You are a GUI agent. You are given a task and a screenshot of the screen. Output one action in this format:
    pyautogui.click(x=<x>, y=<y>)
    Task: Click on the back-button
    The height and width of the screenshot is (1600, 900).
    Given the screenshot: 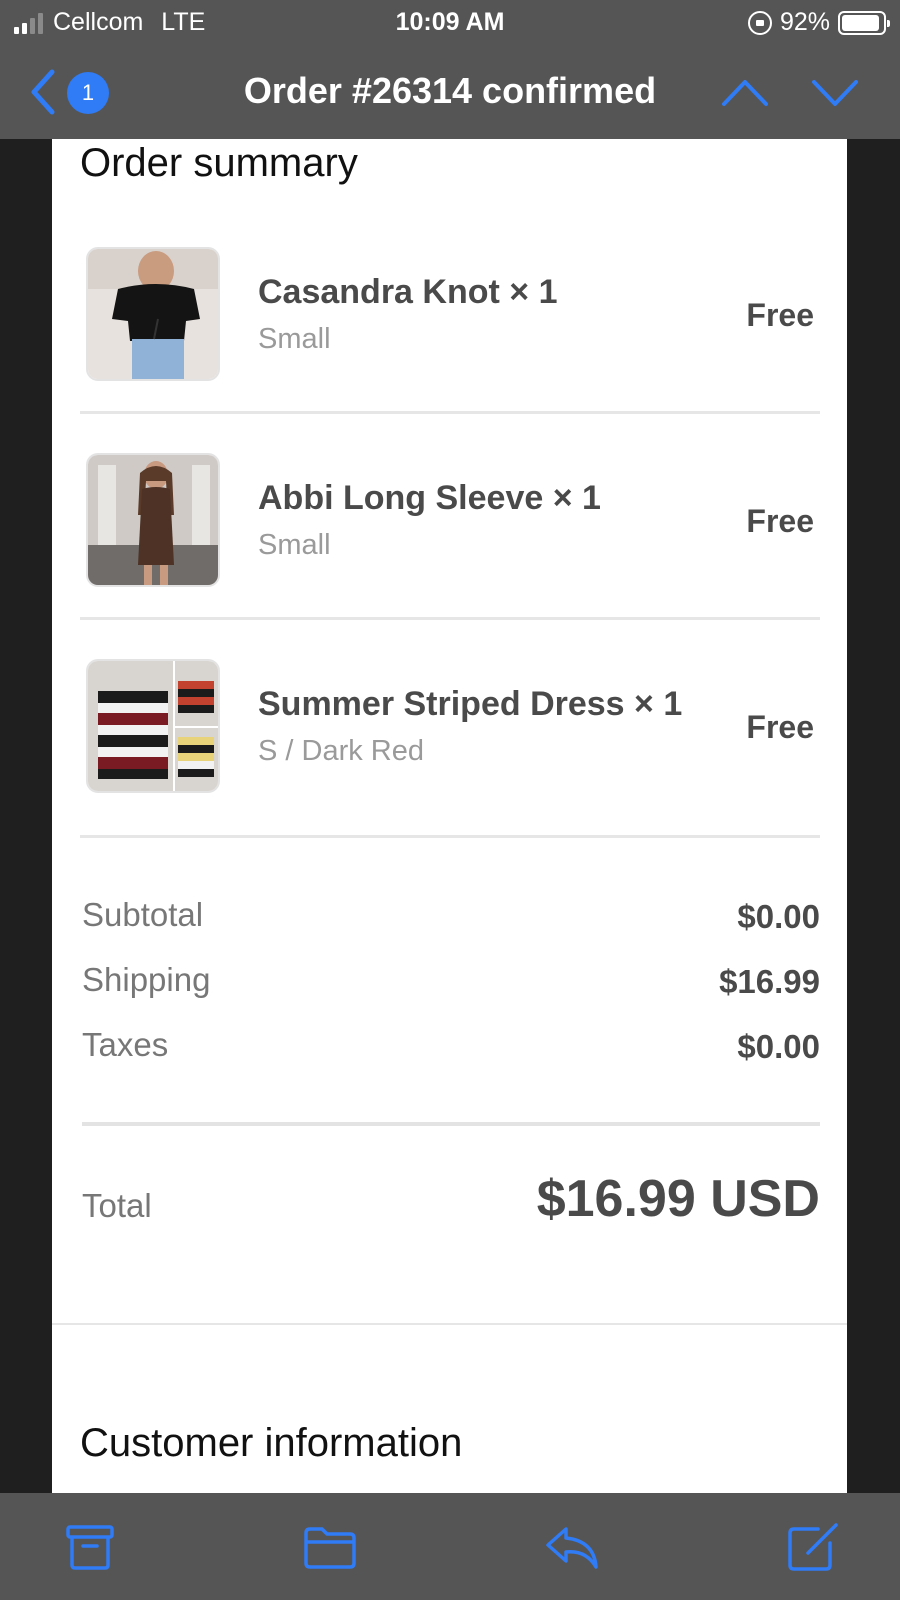 What is the action you would take?
    pyautogui.click(x=43, y=92)
    